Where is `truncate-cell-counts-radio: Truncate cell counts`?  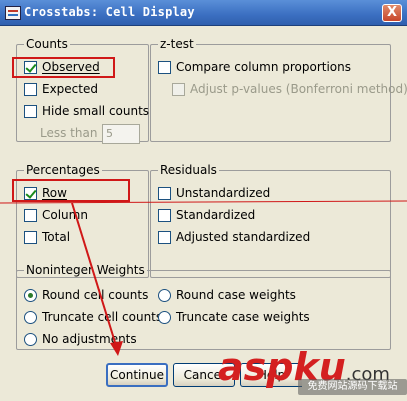 truncate-cell-counts-radio: Truncate cell counts is located at coordinates (93, 317).